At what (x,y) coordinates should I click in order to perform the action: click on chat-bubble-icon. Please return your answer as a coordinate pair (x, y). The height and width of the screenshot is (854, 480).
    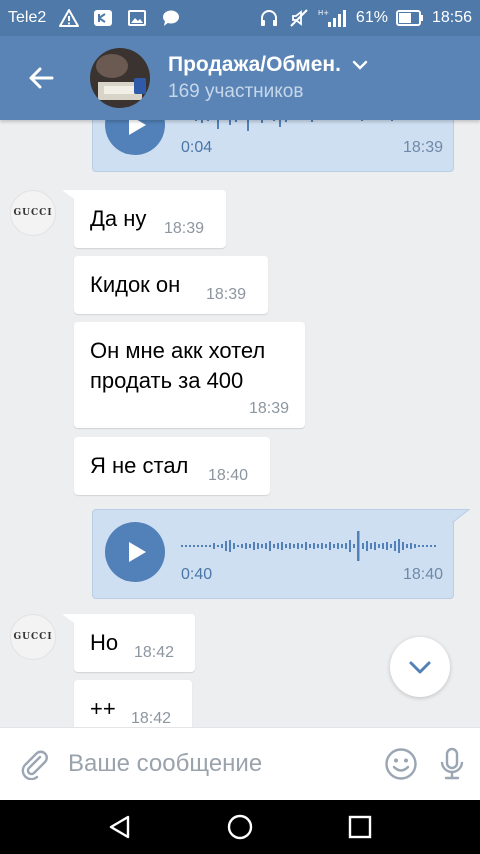
    Looking at the image, I should click on (171, 18).